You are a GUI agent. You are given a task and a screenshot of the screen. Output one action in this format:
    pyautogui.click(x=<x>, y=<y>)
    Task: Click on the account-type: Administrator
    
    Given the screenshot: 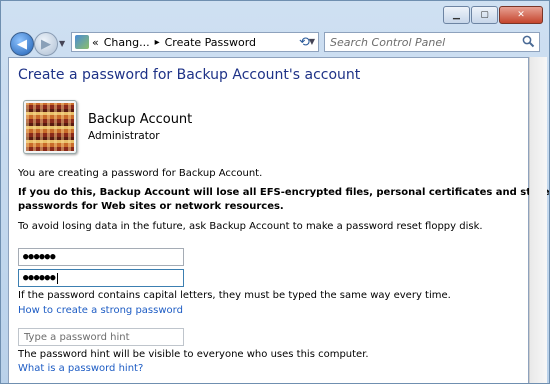 What is the action you would take?
    pyautogui.click(x=124, y=136)
    